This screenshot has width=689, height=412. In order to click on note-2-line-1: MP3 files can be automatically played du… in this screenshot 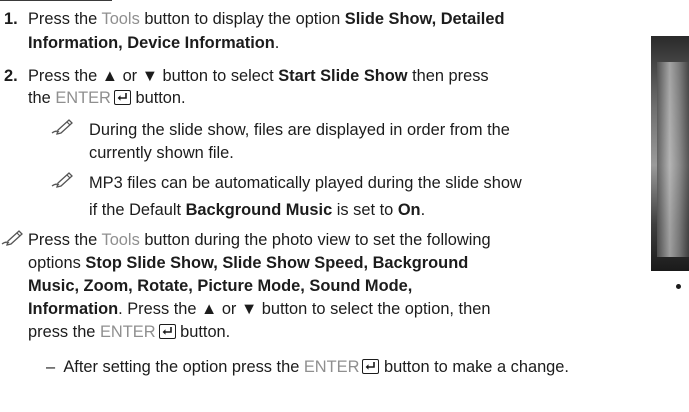, I will do `click(305, 183)`.